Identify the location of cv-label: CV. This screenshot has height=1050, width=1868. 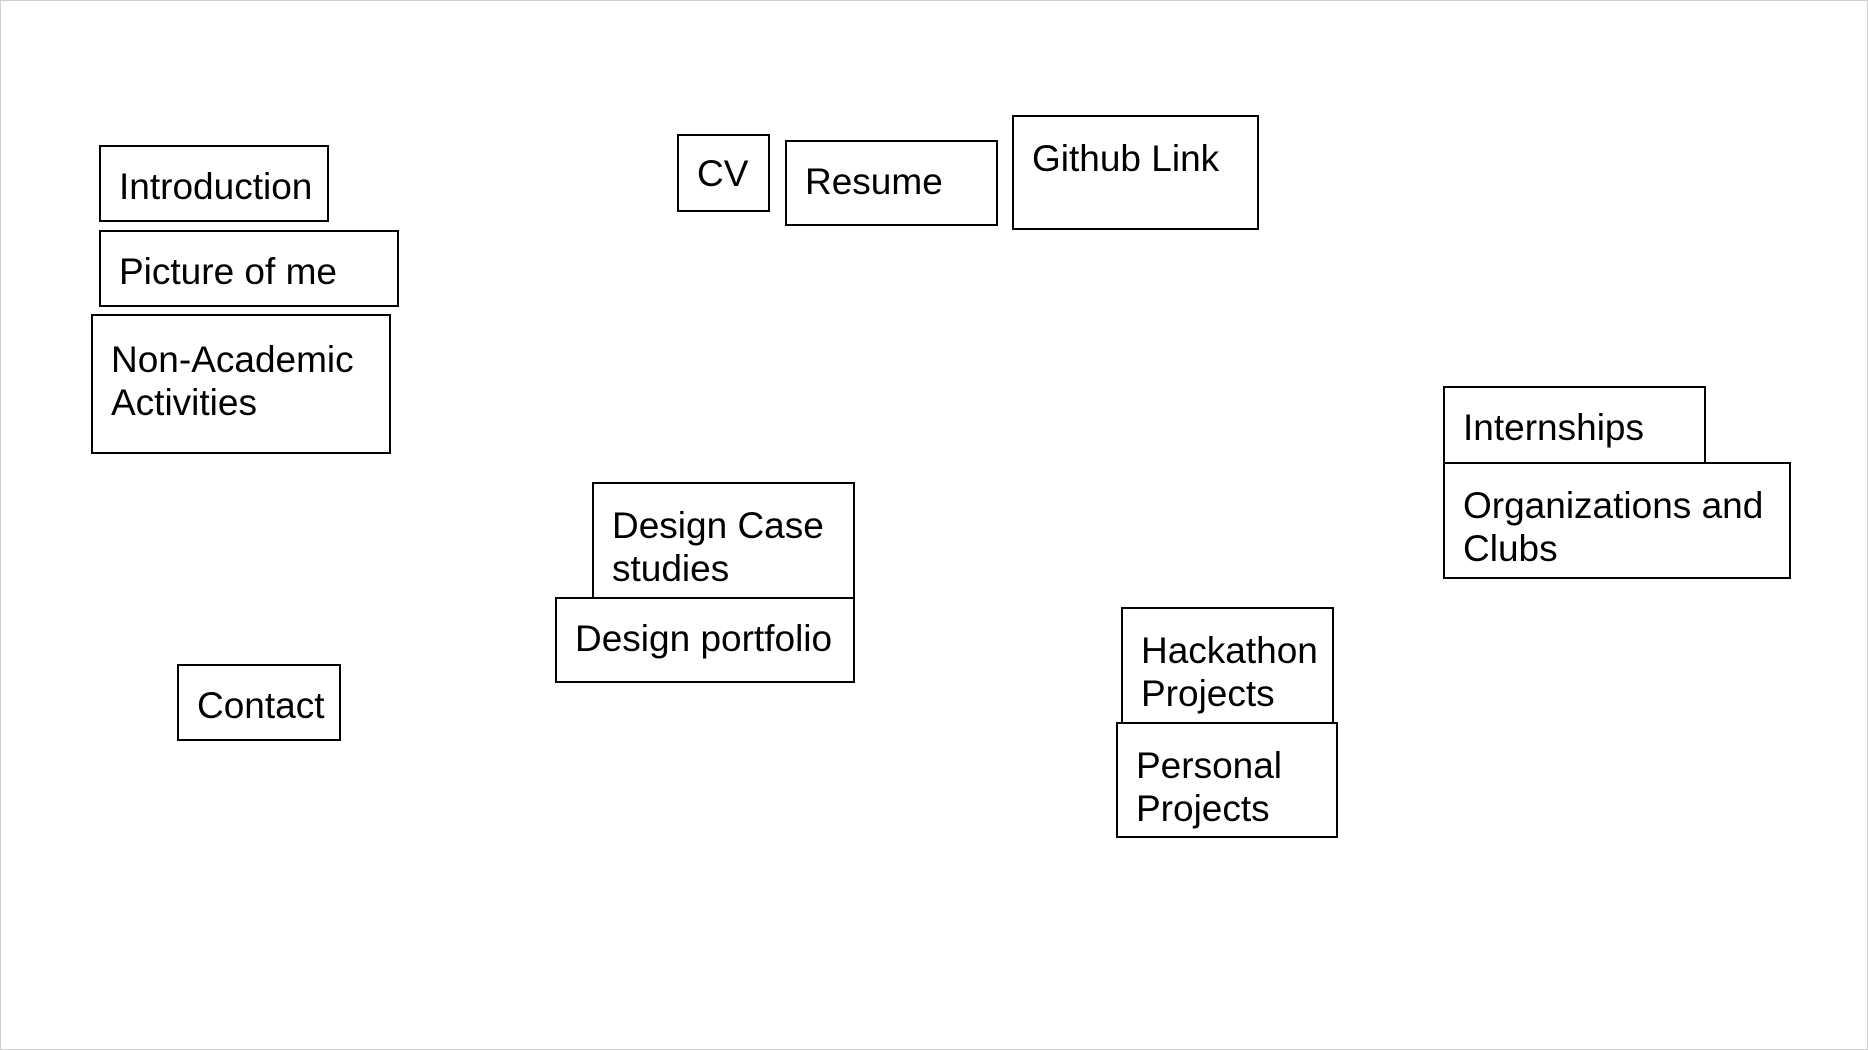
(723, 173).